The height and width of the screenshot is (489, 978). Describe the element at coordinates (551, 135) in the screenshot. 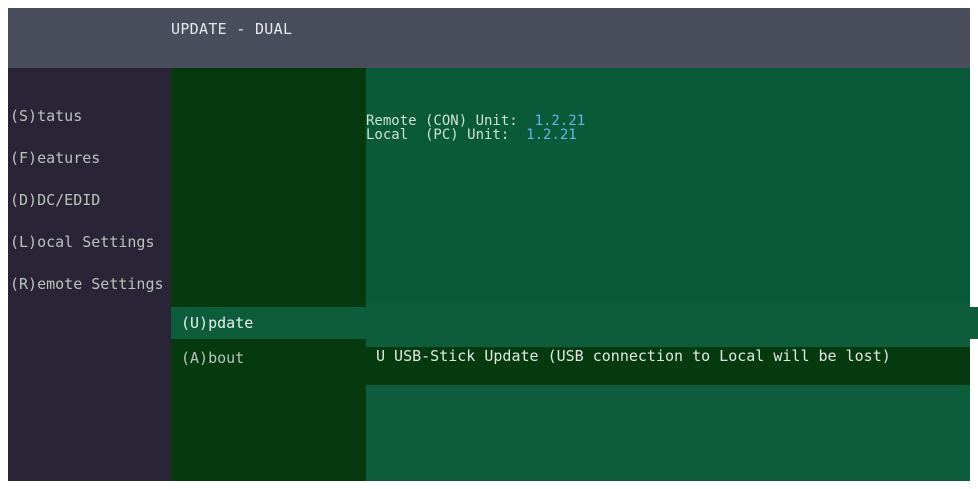

I see `local-unit-version: 1.2.21` at that location.